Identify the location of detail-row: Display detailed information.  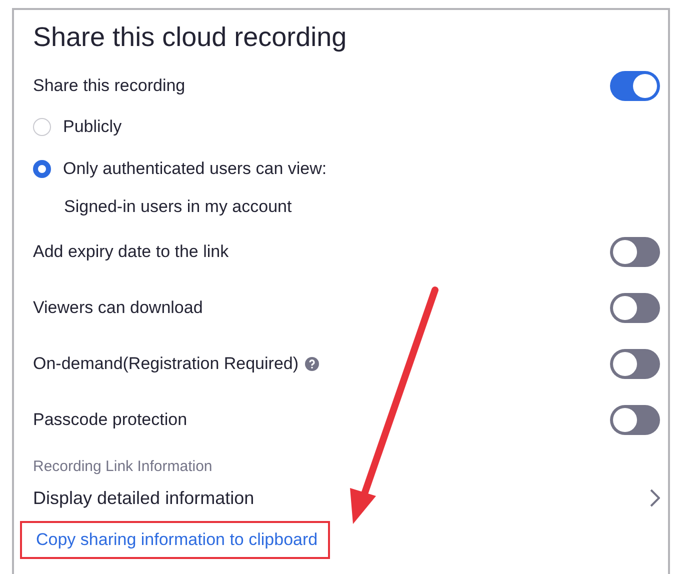
(346, 498).